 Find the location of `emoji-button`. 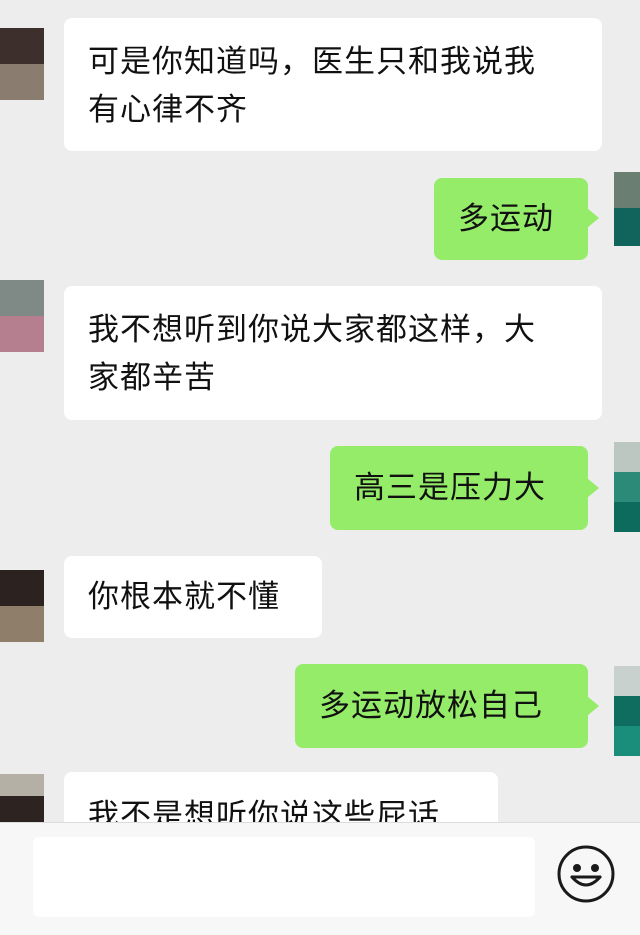

emoji-button is located at coordinates (586, 874).